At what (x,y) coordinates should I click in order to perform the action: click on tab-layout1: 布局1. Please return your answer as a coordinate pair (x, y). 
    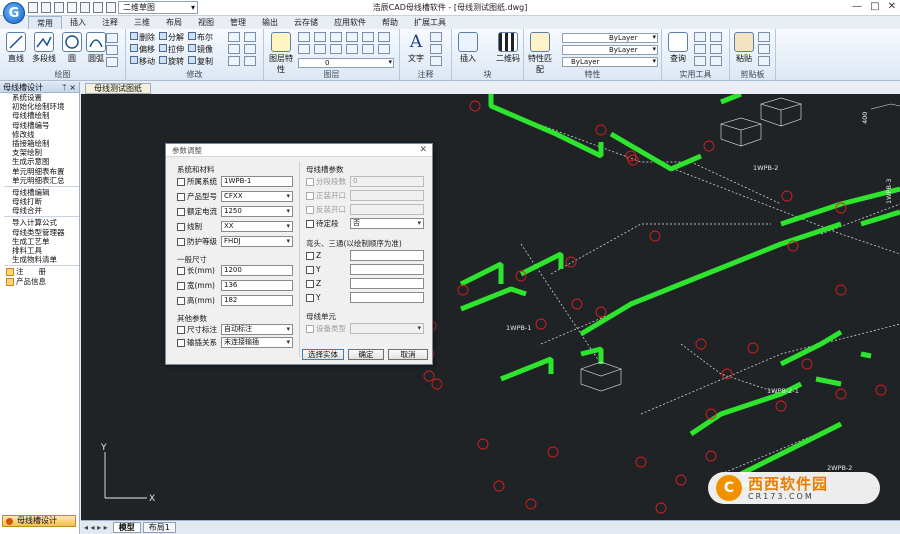
    Looking at the image, I should click on (159, 527).